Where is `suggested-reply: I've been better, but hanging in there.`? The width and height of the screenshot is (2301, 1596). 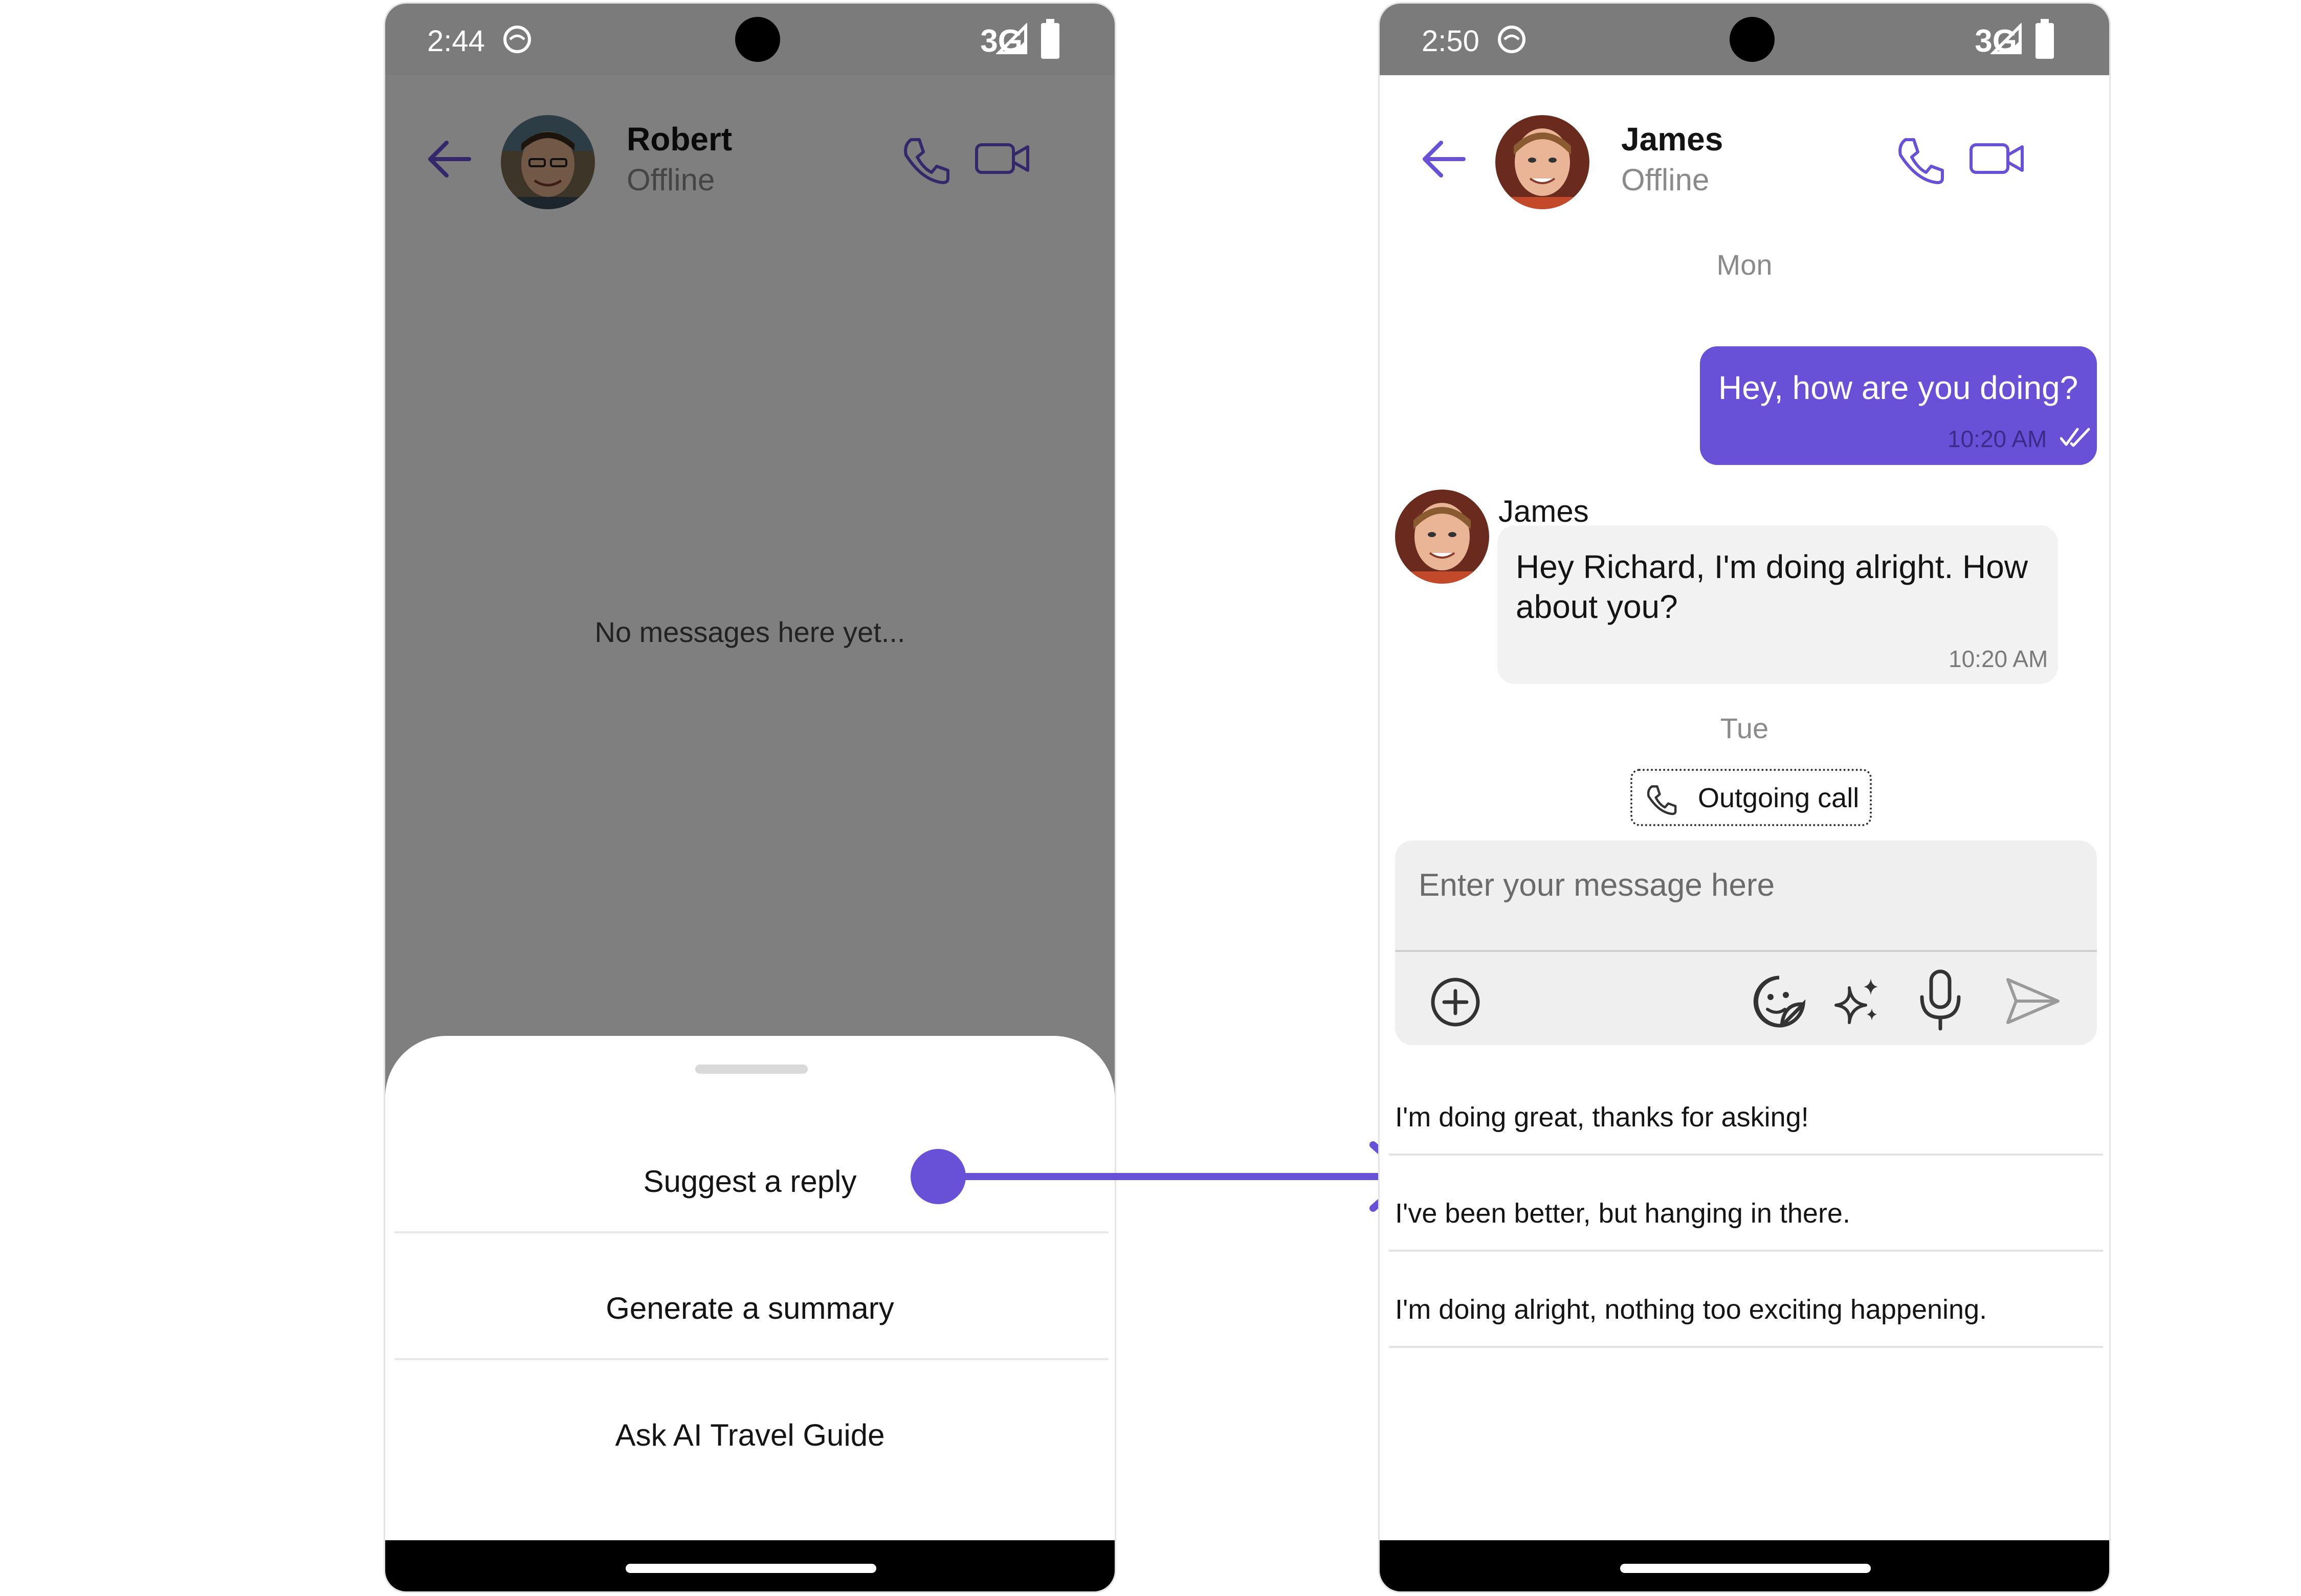
suggested-reply: I've been better, but hanging in there. is located at coordinates (1622, 1213).